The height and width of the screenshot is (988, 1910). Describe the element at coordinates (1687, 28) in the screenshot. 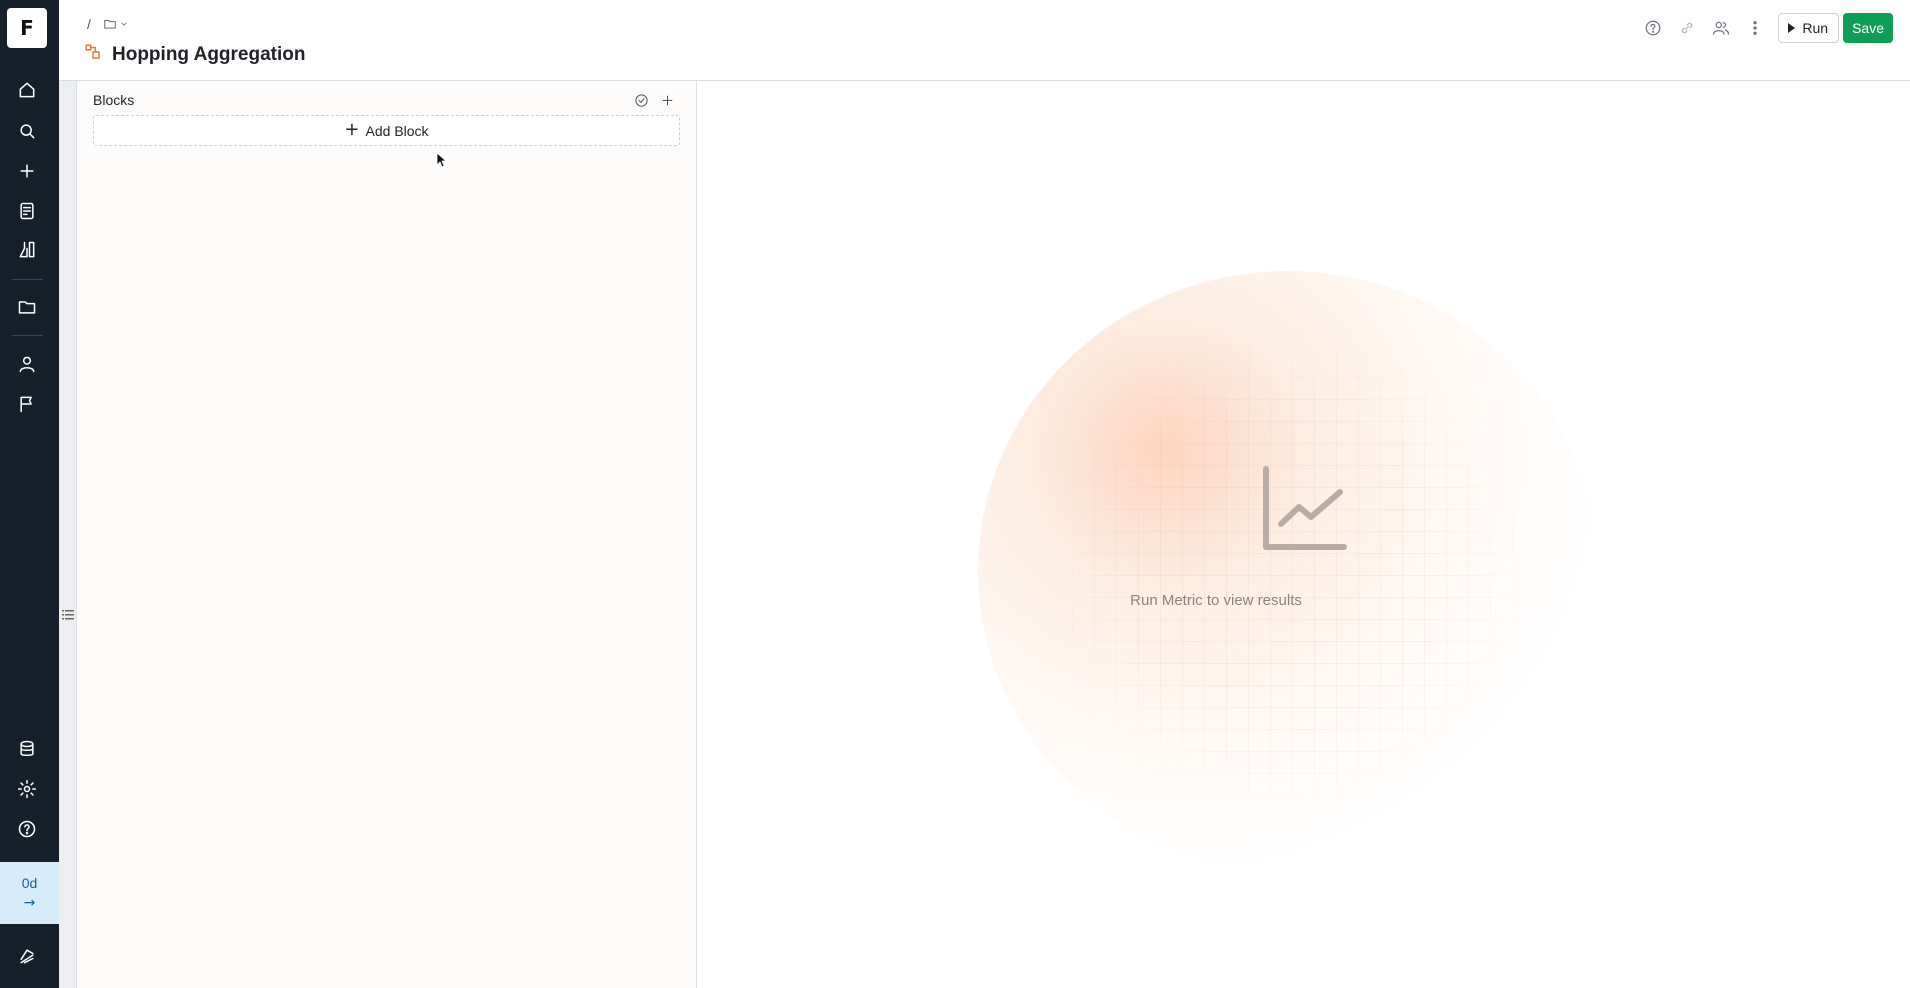

I see `link-icon` at that location.